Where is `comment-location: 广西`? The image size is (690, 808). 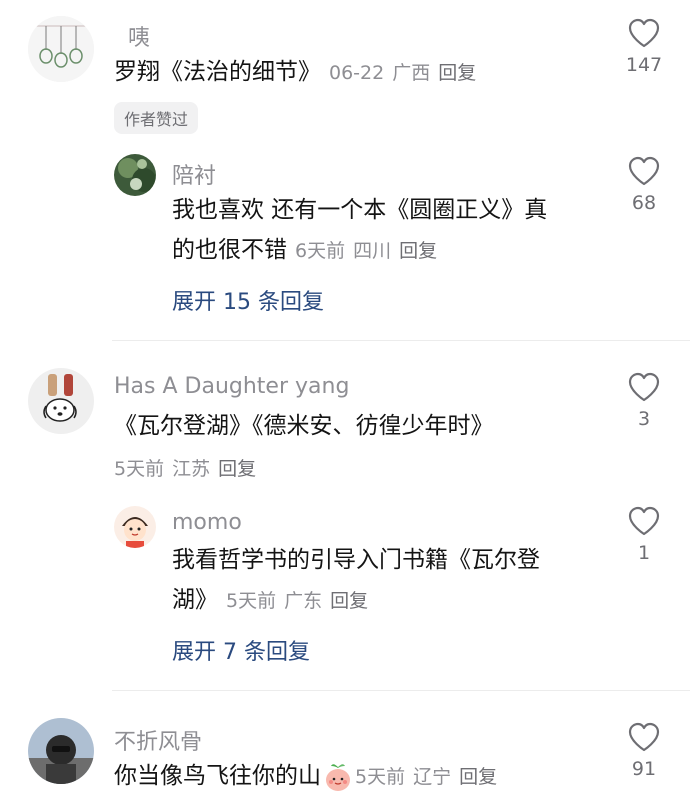 comment-location: 广西 is located at coordinates (411, 73).